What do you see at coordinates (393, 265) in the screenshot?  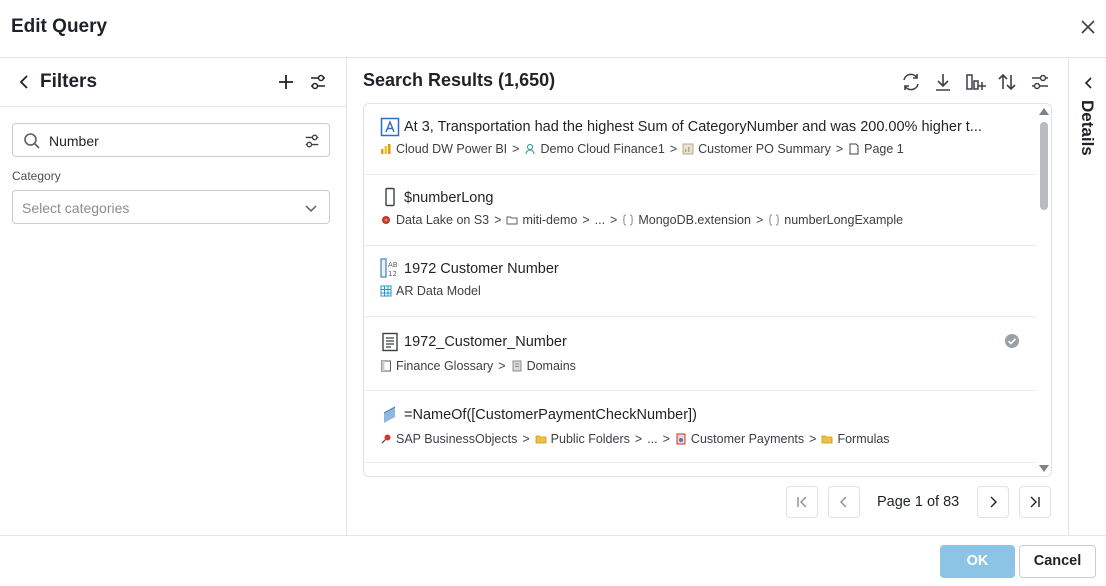 I see `svg-text: AB` at bounding box center [393, 265].